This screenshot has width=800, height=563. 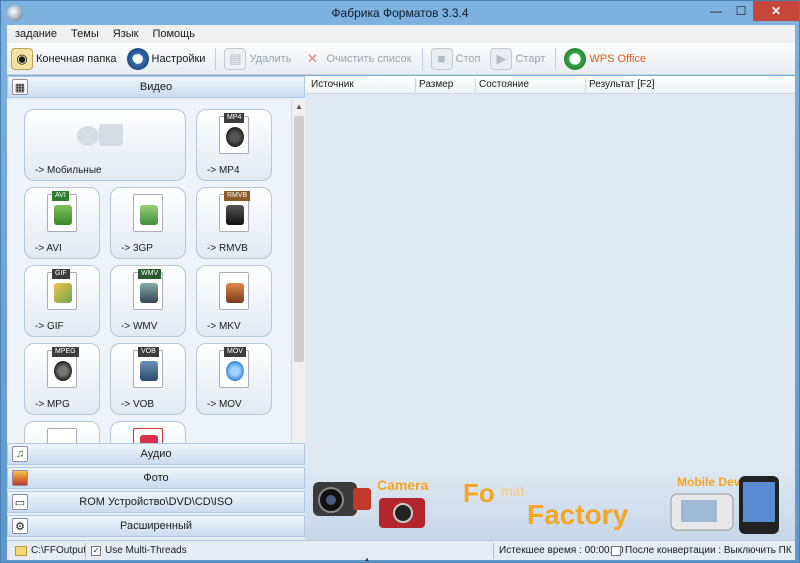 I want to click on menu-bar: задание Темы Язык Помощь, so click(x=401, y=34).